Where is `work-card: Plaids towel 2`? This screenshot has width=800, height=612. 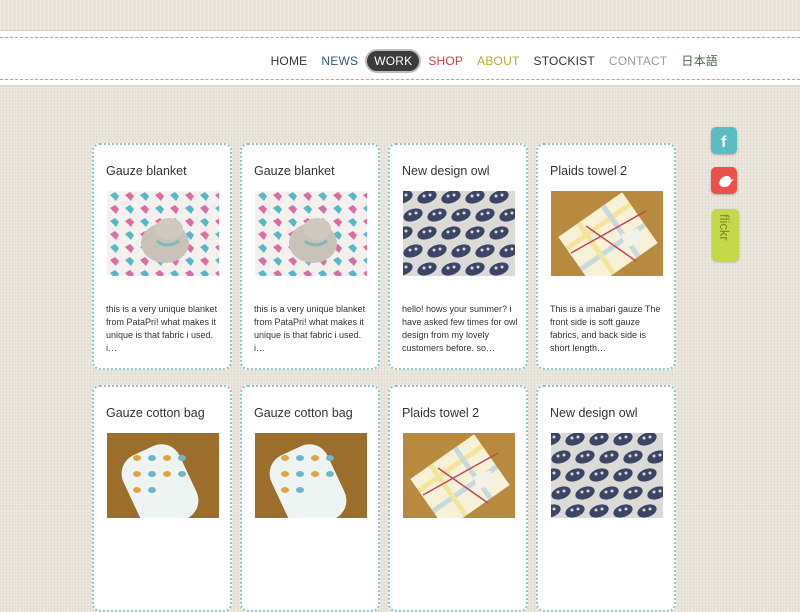 work-card: Plaids towel 2 is located at coordinates (458, 498).